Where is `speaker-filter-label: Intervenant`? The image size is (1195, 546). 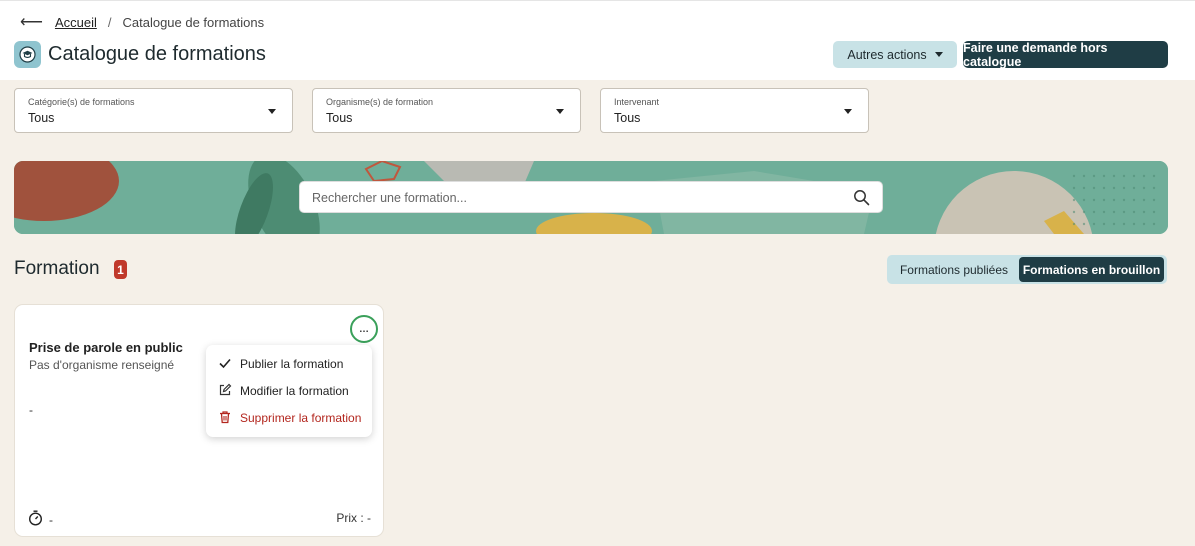
speaker-filter-label: Intervenant is located at coordinates (637, 102).